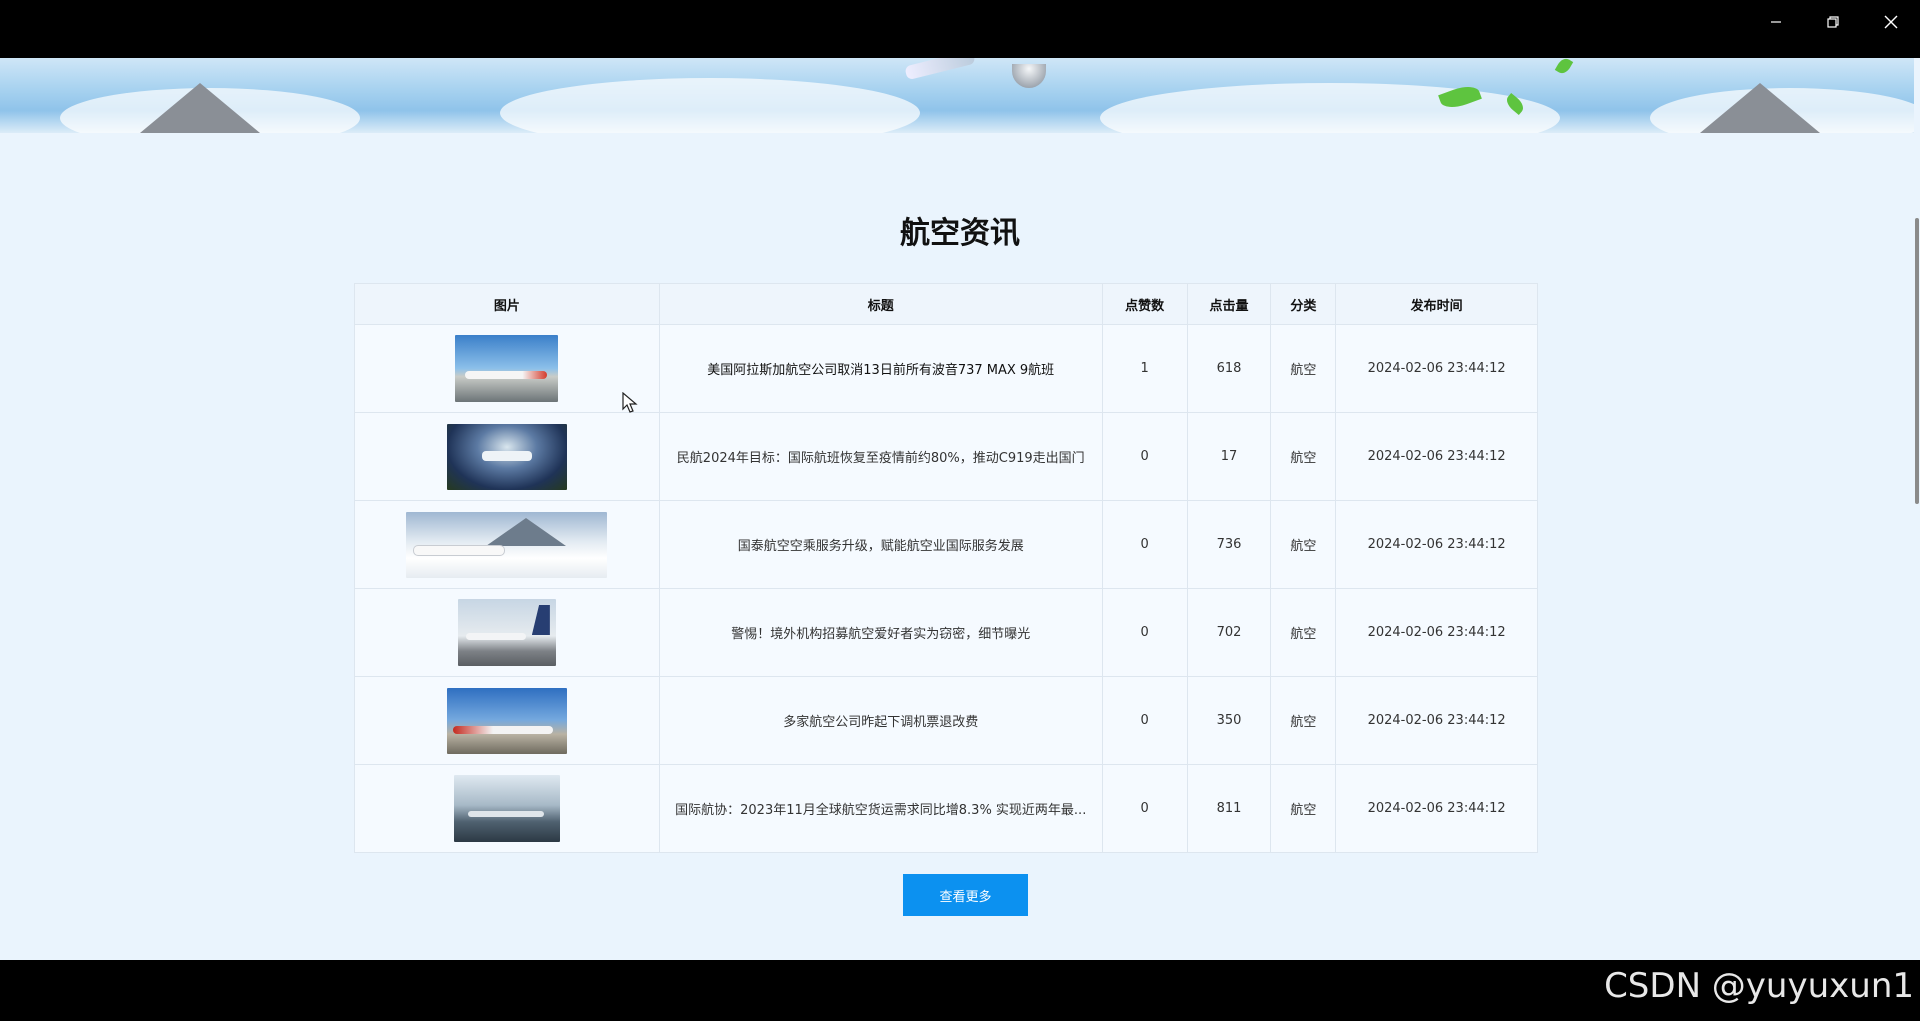  I want to click on section-title: 航空资讯, so click(960, 233).